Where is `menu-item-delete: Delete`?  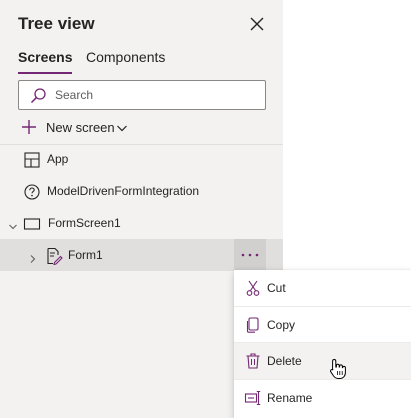
menu-item-delete: Delete is located at coordinates (322, 361).